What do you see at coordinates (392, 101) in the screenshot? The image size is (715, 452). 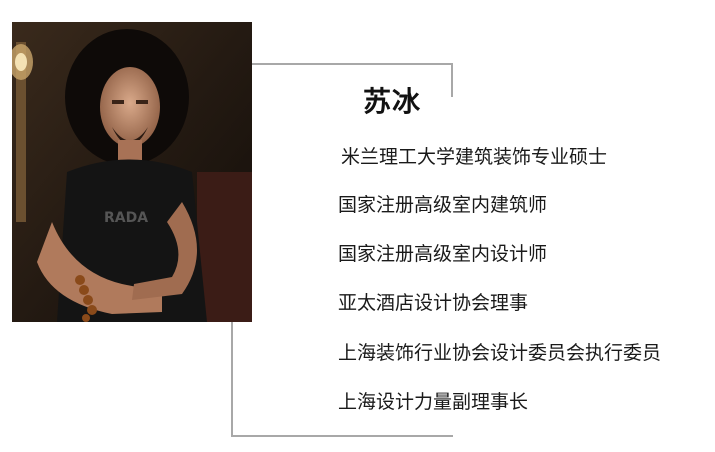 I see `person-name: 苏冰` at bounding box center [392, 101].